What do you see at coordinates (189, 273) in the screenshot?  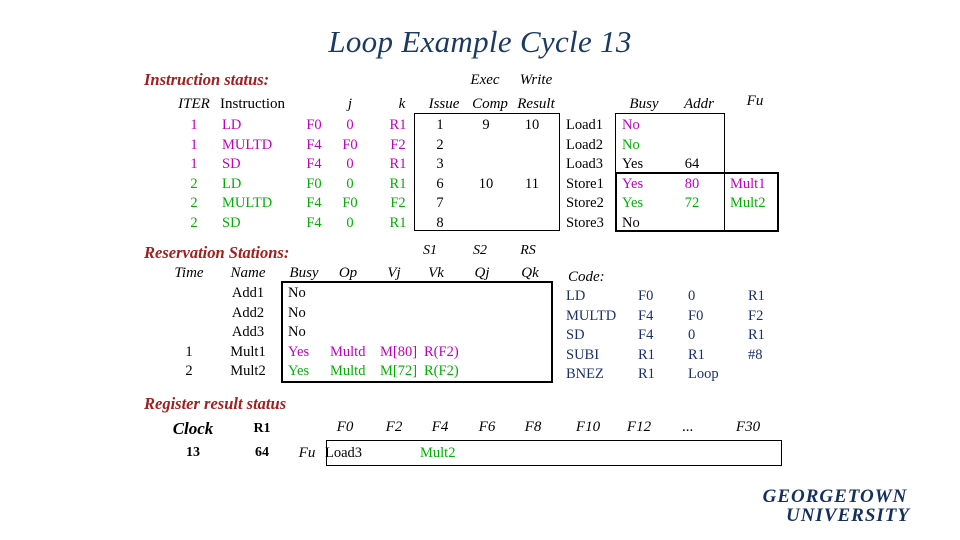 I see `rs-header-time: Time` at bounding box center [189, 273].